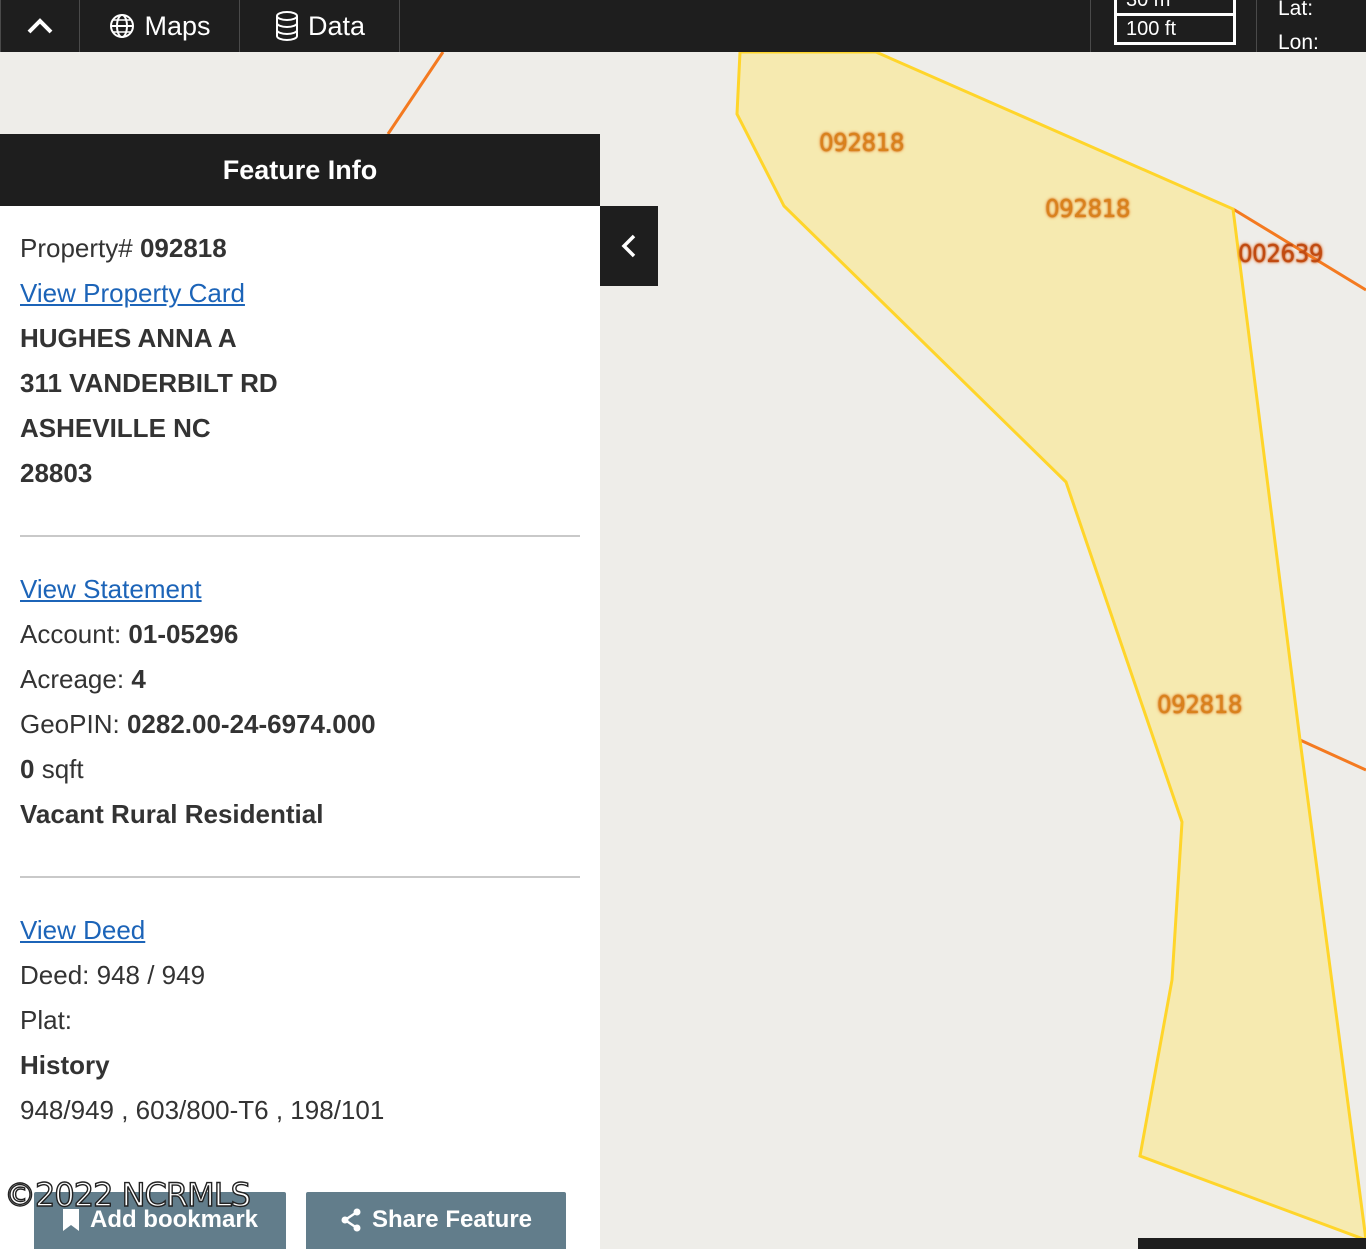 The image size is (1366, 1249). Describe the element at coordinates (336, 25) in the screenshot. I see `data-label: Data` at that location.